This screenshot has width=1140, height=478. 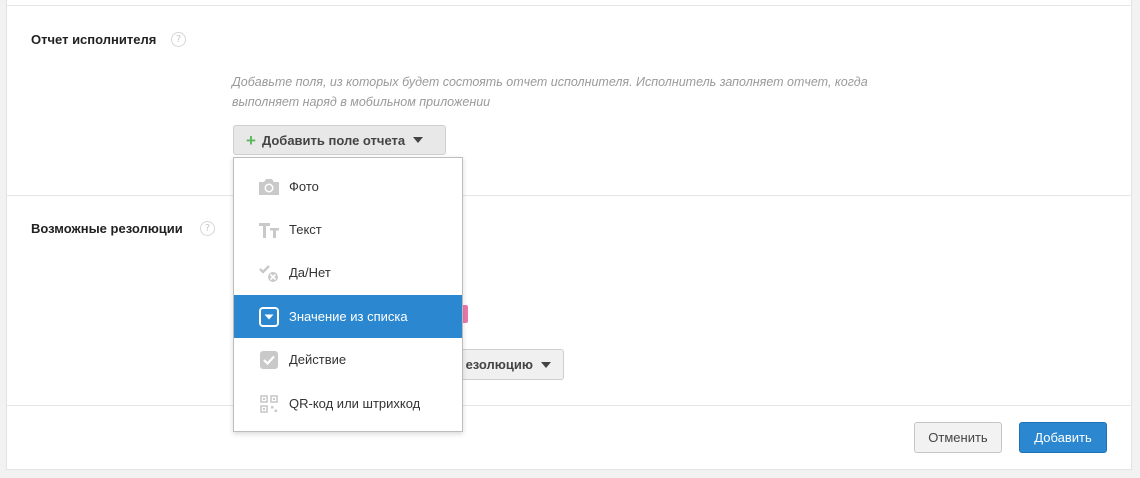 I want to click on resolutions-help-icon: ?, so click(x=207, y=228).